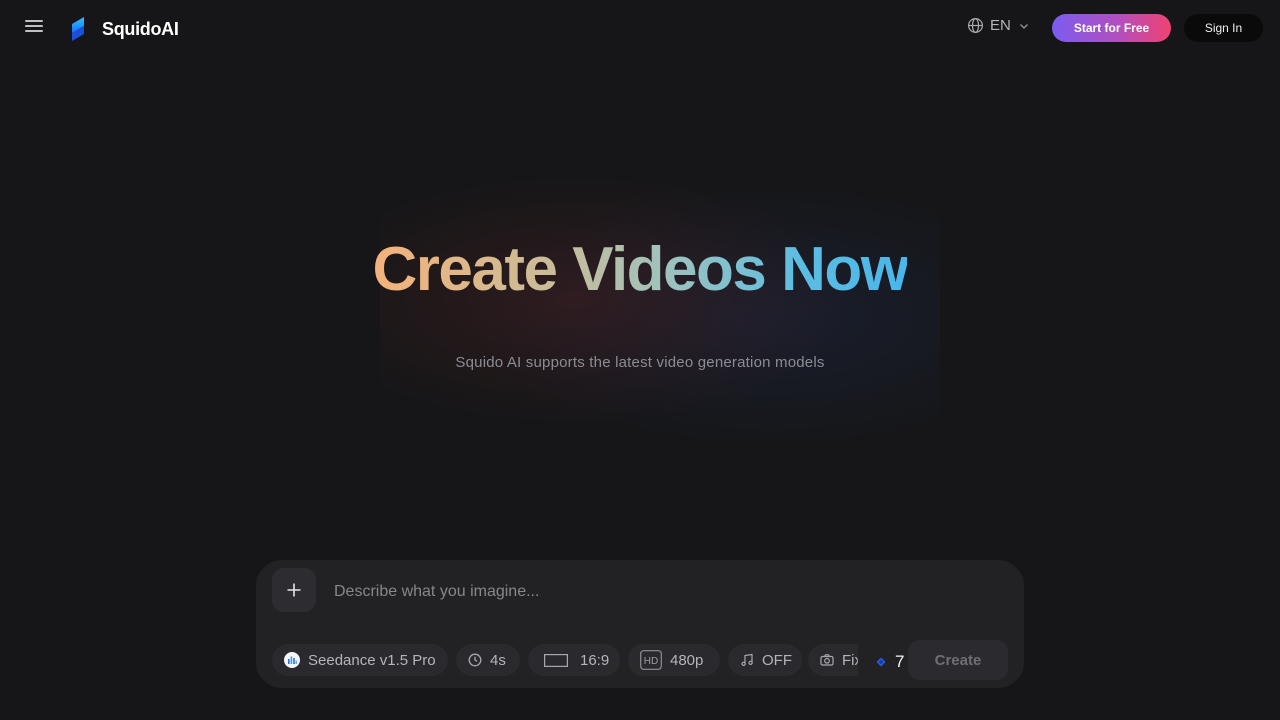  I want to click on camera-icon, so click(827, 660).